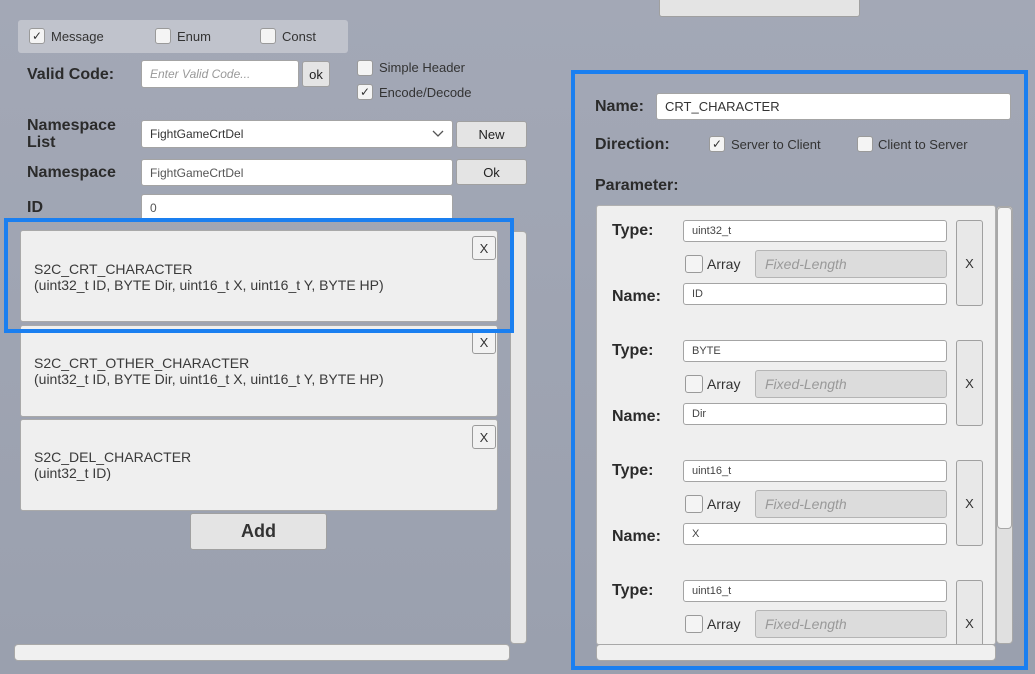 This screenshot has height=674, width=1035. Describe the element at coordinates (833, 106) in the screenshot. I see `detail-name-input: CRT_CHARACTER` at that location.